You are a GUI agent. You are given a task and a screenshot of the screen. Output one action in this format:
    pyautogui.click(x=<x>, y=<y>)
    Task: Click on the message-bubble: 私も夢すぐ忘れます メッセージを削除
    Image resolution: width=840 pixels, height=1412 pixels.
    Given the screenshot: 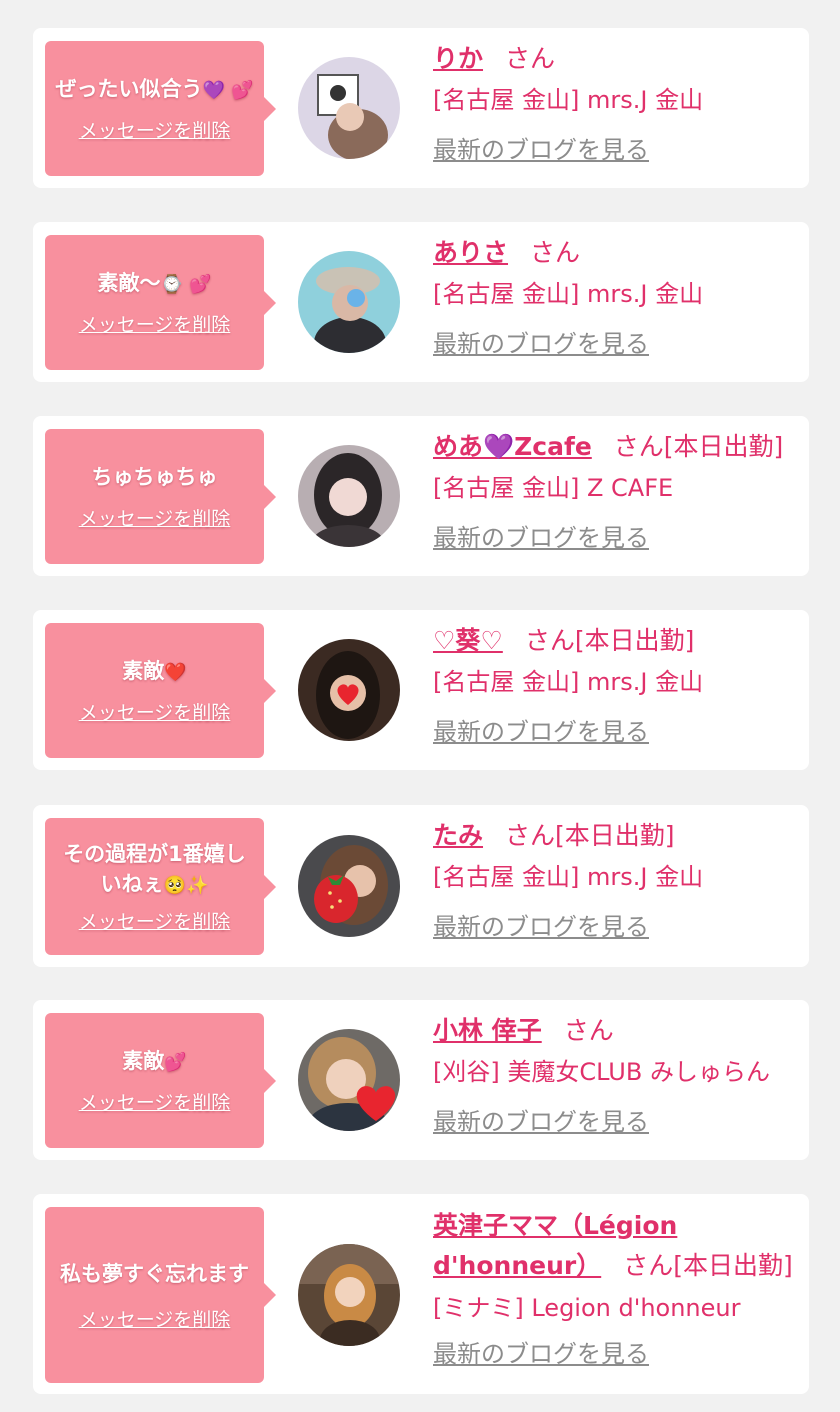 What is the action you would take?
    pyautogui.click(x=160, y=1295)
    